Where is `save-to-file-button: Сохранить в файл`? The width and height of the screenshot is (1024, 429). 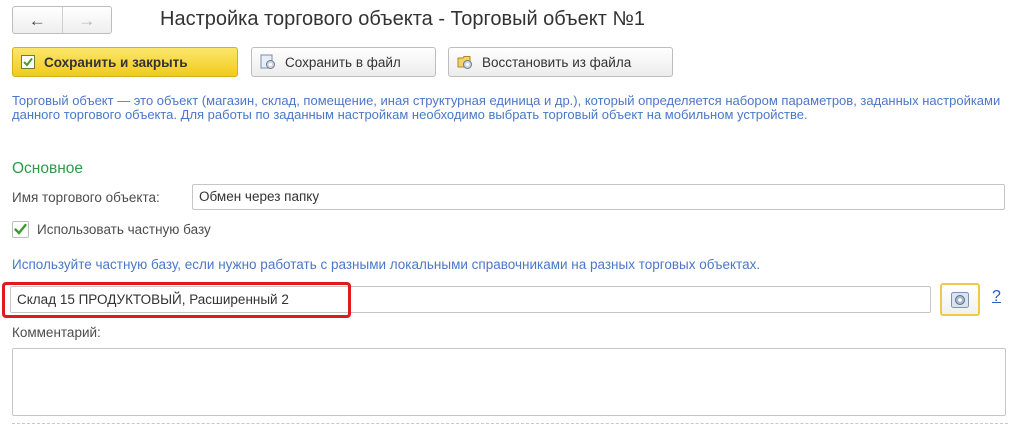
save-to-file-button: Сохранить в файл is located at coordinates (343, 62).